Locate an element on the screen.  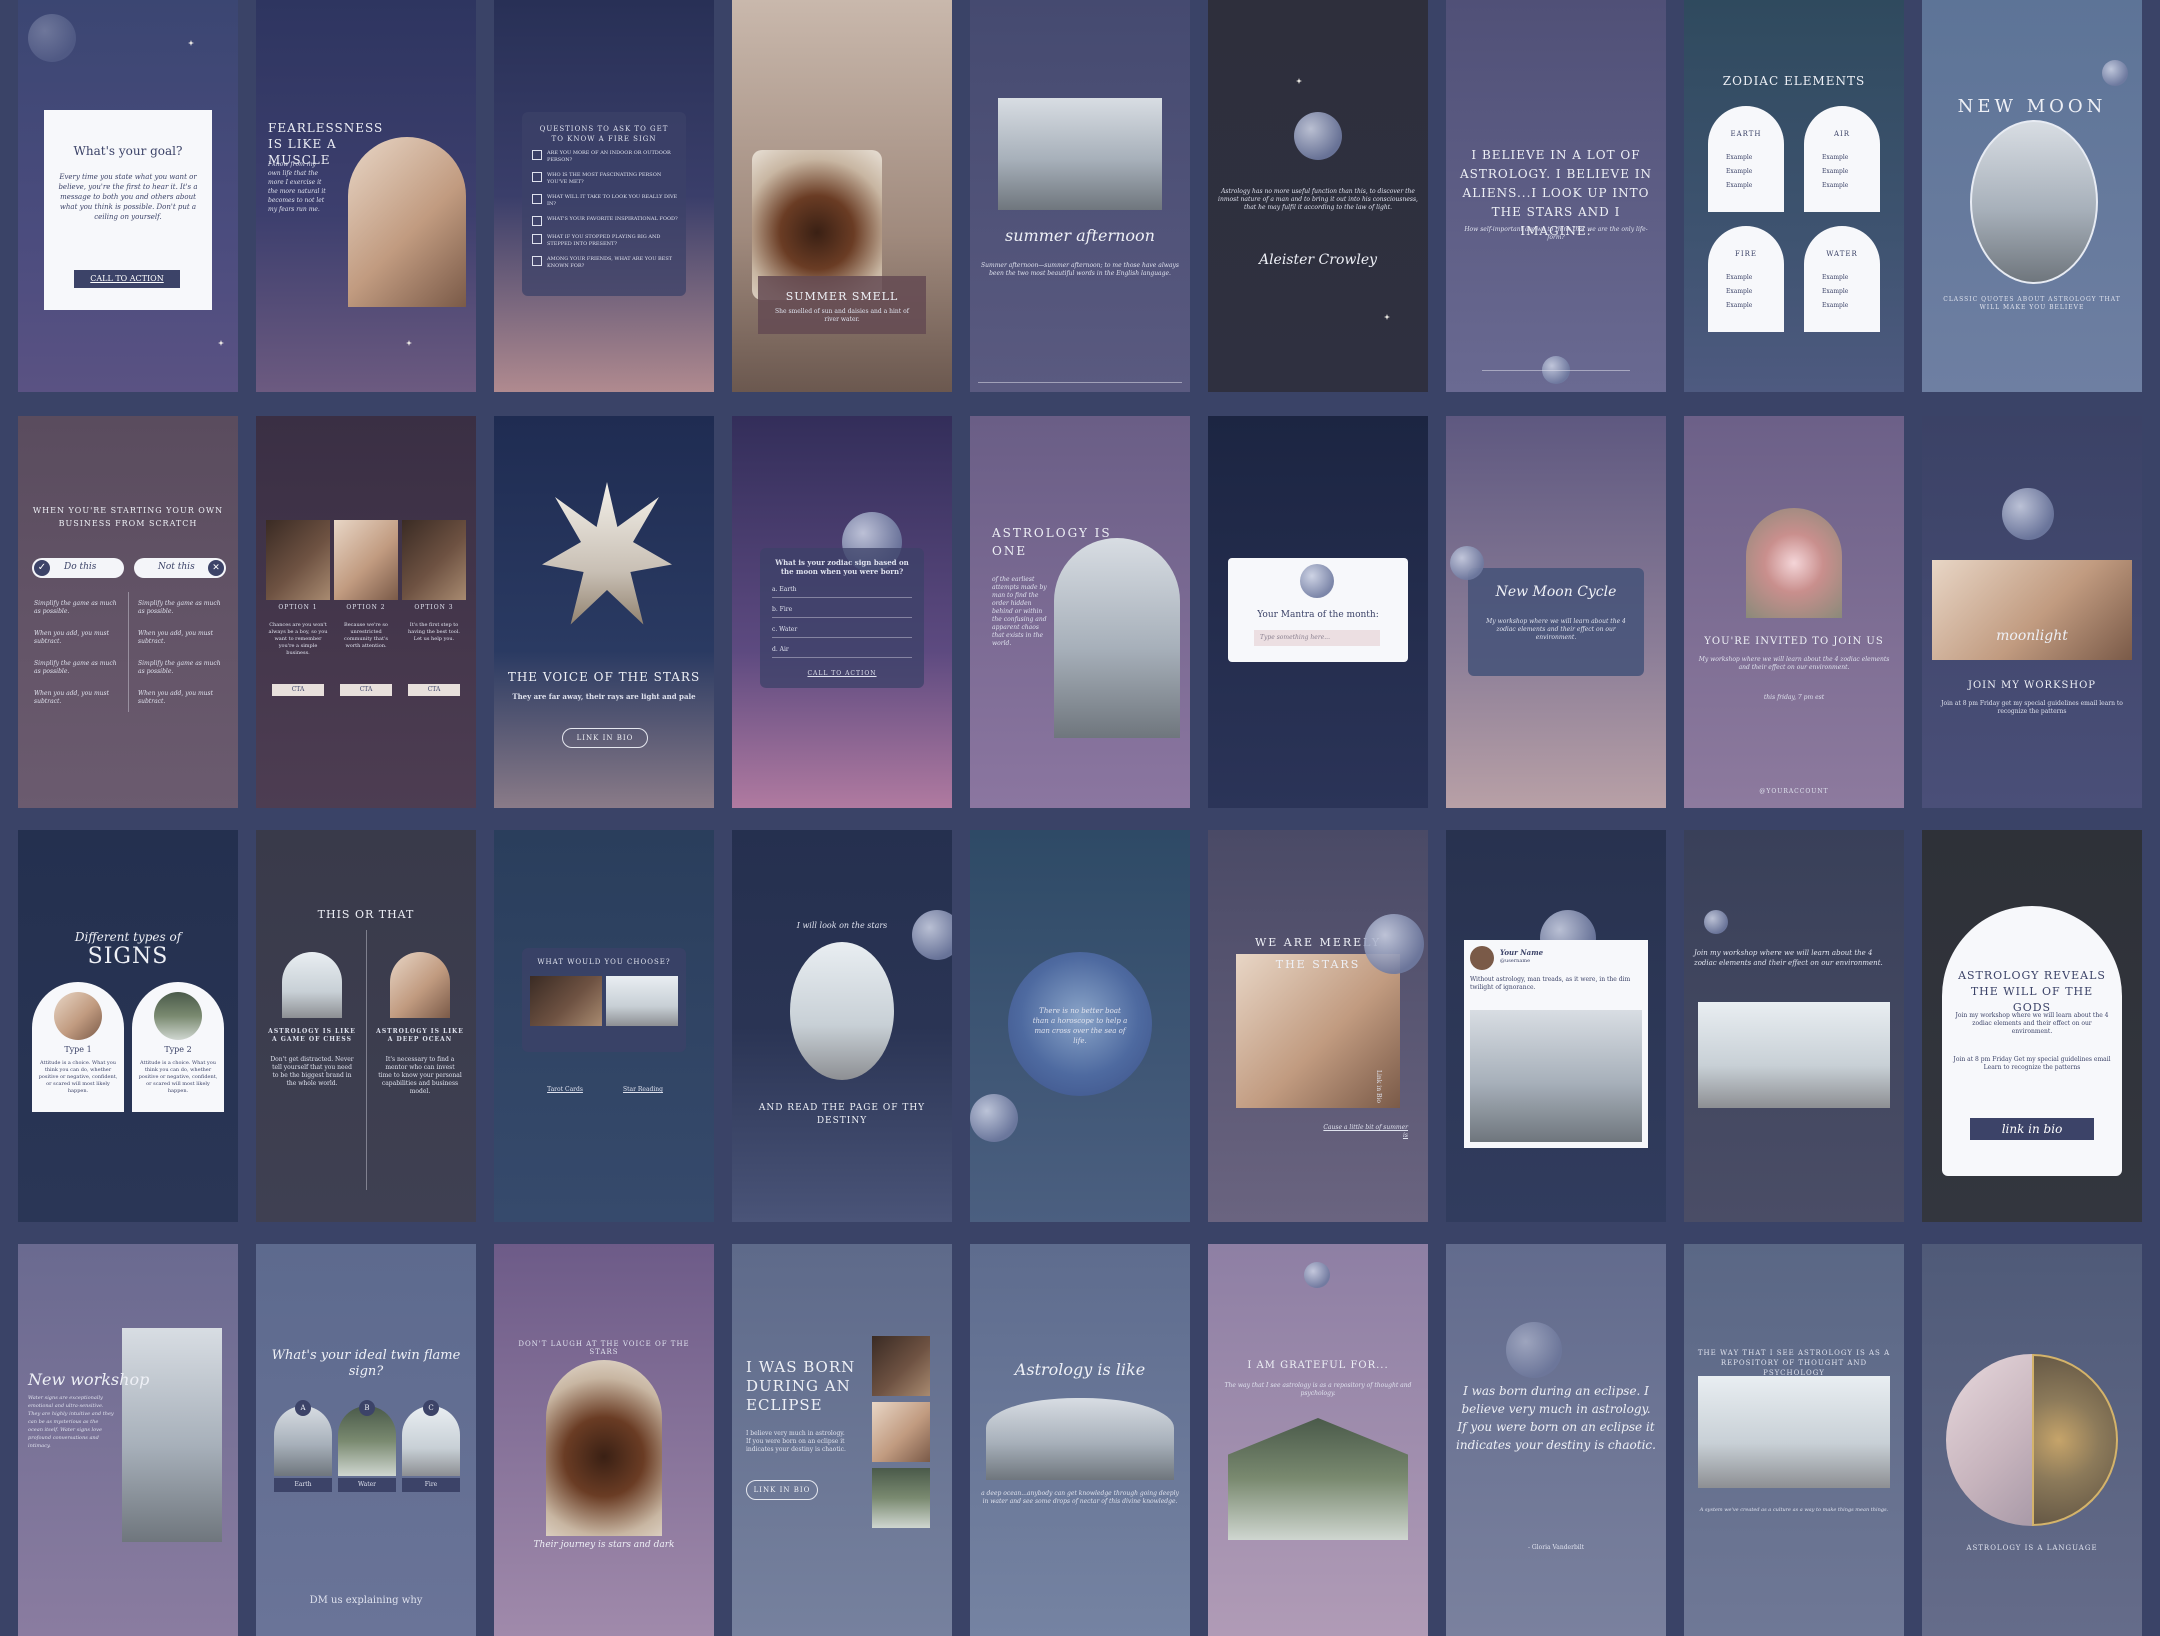
question-item: WHAT'S YOUR FAVORITE INSPIRATIONAL FOOD? is located at coordinates (607, 221).